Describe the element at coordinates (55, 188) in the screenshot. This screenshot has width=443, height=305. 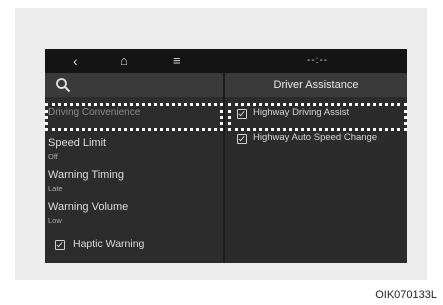
I see `warning-timing-value: Late` at that location.